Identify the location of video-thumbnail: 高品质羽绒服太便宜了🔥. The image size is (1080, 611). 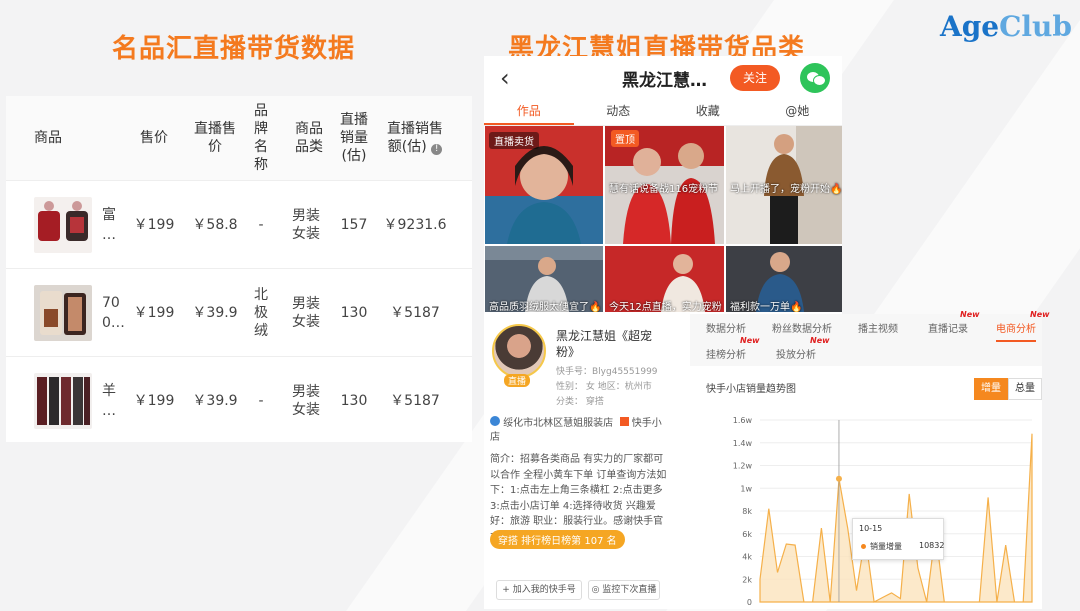
(544, 279).